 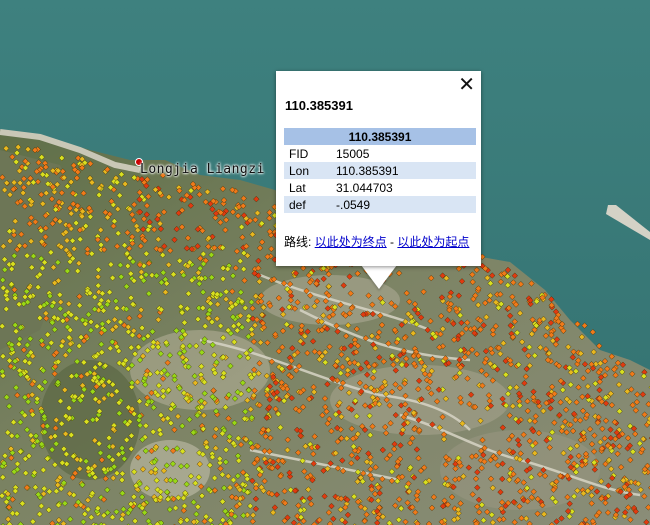 I want to click on table-row: FID 15005, so click(x=380, y=153).